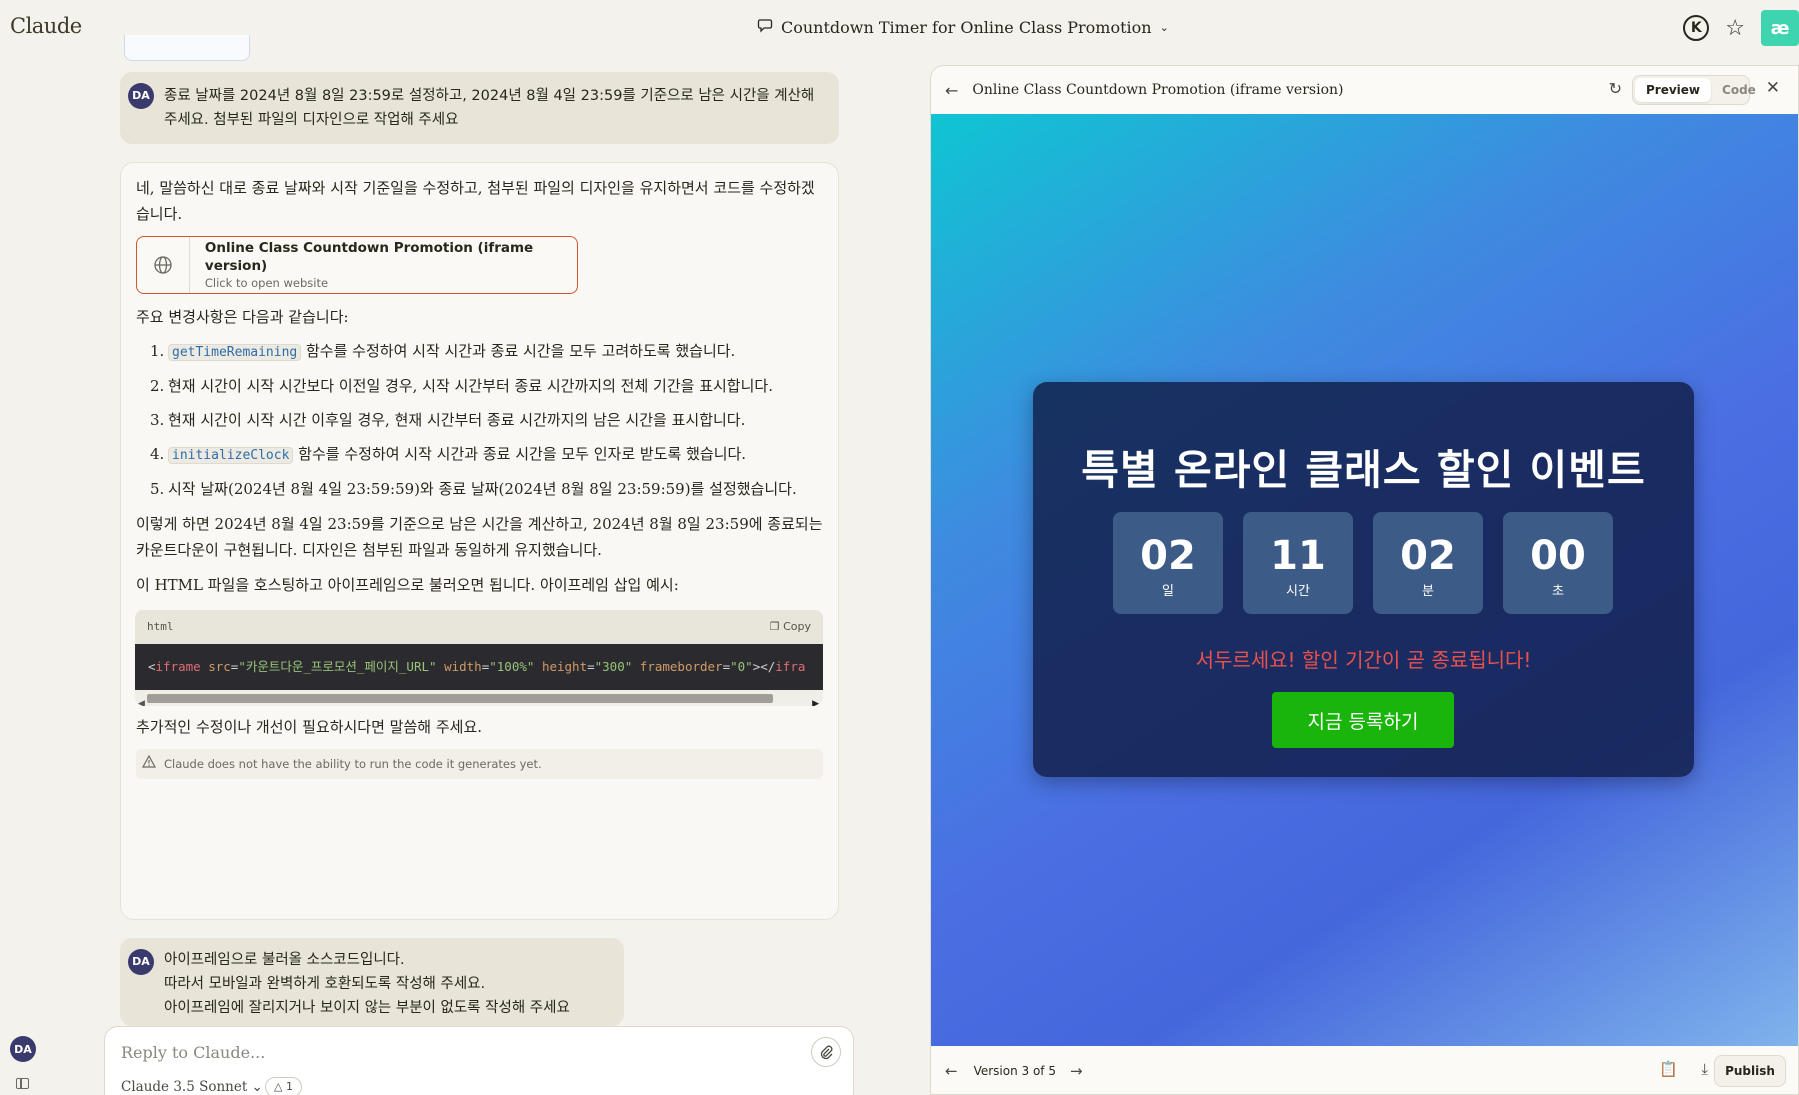 This screenshot has width=1799, height=1095. I want to click on scroll-right-icon: ▶, so click(815, 698).